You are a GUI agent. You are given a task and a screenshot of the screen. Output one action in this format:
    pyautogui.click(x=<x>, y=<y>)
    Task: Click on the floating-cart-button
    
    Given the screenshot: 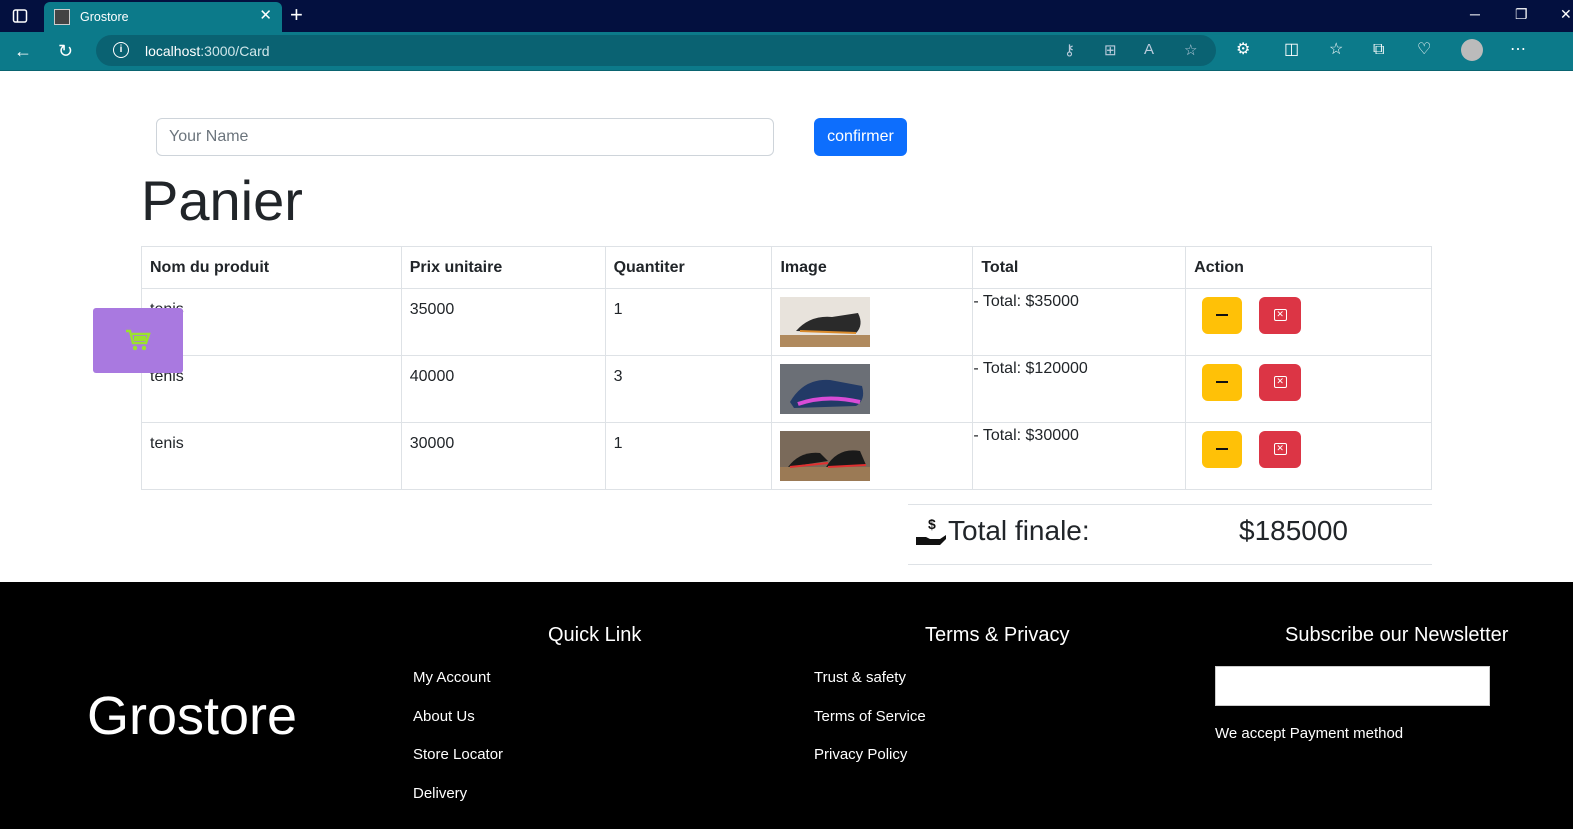 What is the action you would take?
    pyautogui.click(x=138, y=340)
    